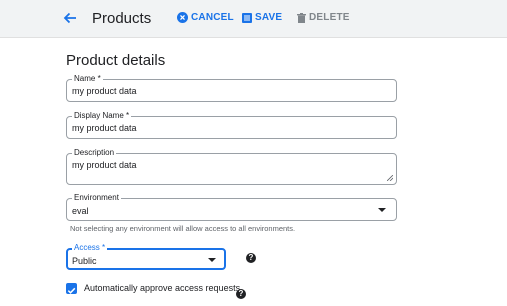 Image resolution: width=507 pixels, height=306 pixels. Describe the element at coordinates (104, 165) in the screenshot. I see `description-value: my product data` at that location.